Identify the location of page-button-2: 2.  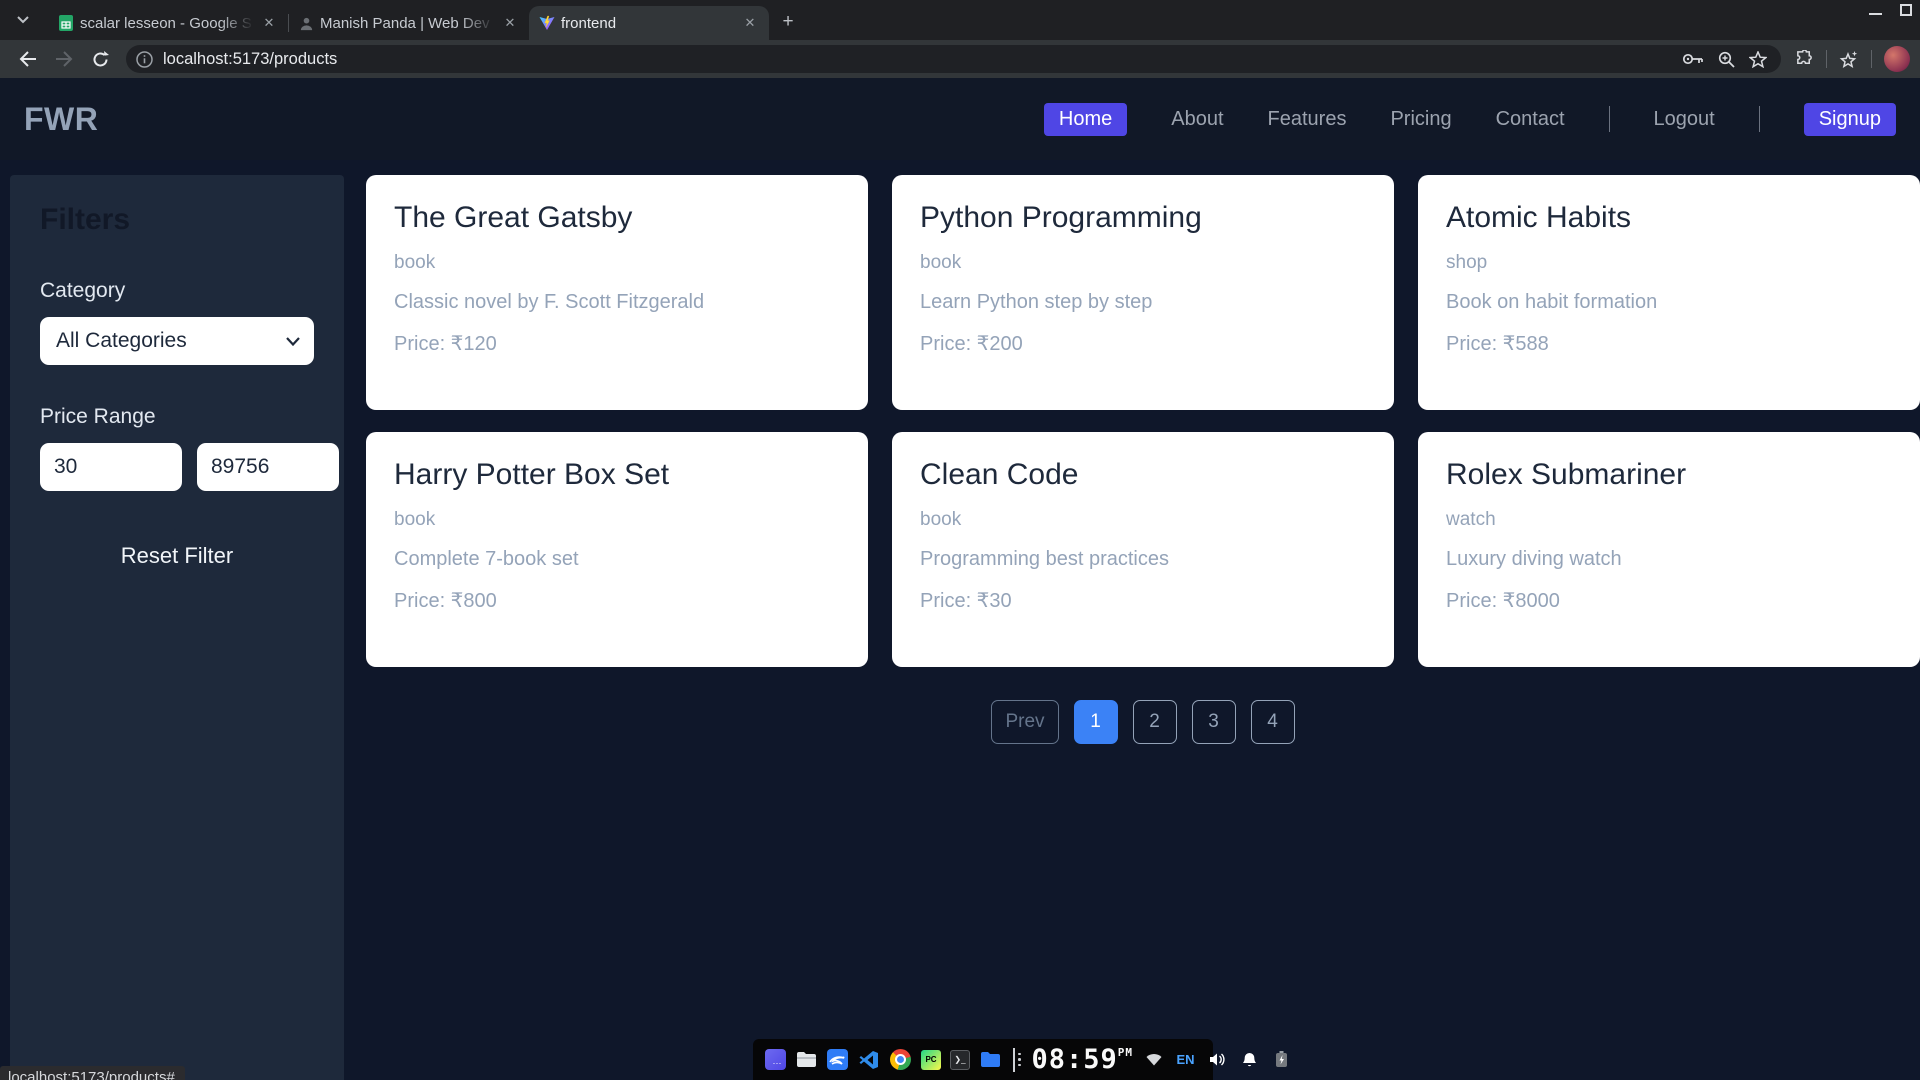
(1154, 722).